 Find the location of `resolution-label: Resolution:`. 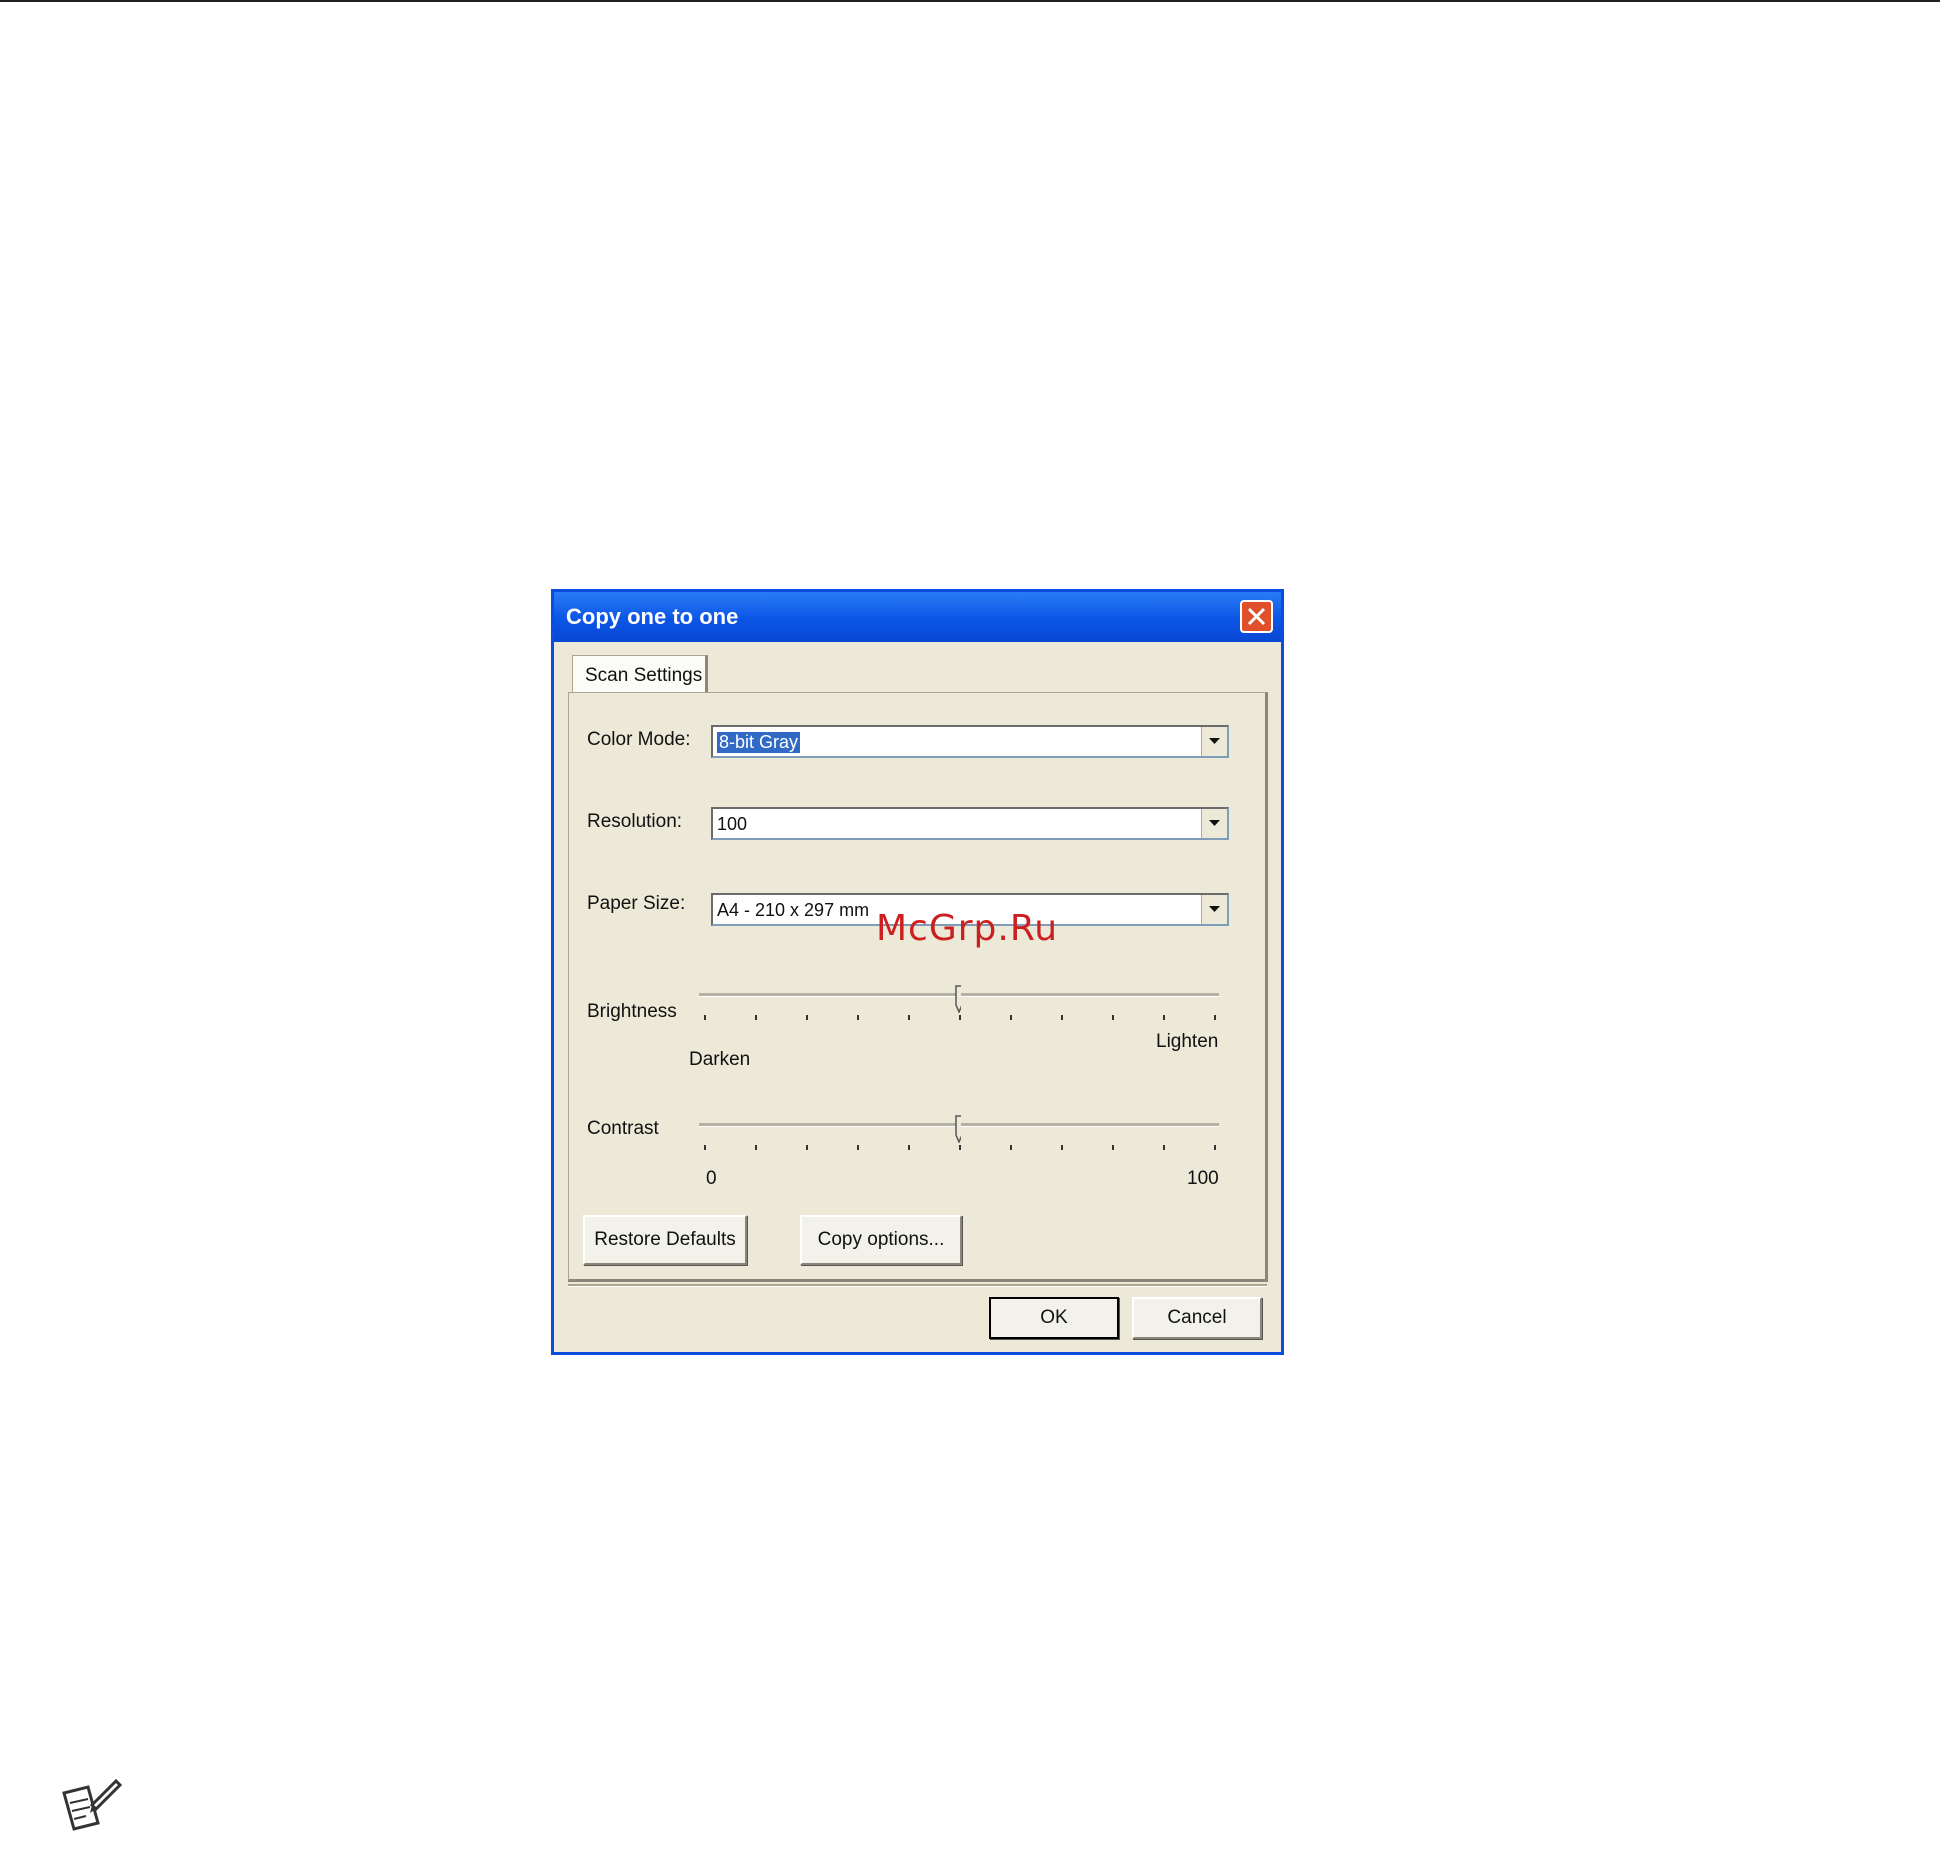

resolution-label: Resolution: is located at coordinates (635, 821).